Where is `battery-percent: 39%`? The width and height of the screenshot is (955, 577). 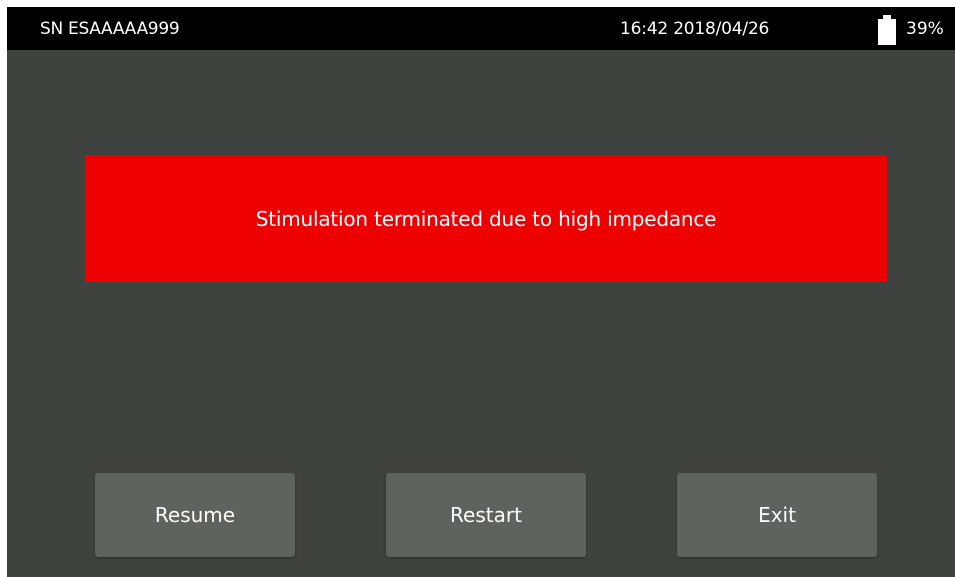
battery-percent: 39% is located at coordinates (925, 29).